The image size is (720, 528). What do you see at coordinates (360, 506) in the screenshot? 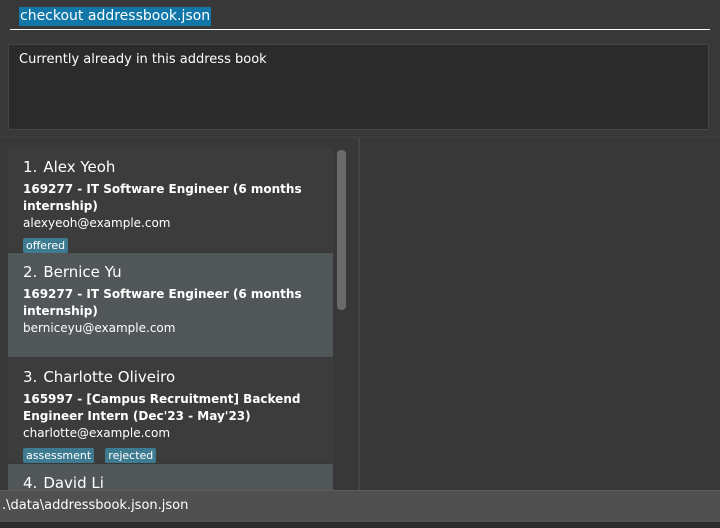
I see `status-bar: .\data\addressbook.json.json` at bounding box center [360, 506].